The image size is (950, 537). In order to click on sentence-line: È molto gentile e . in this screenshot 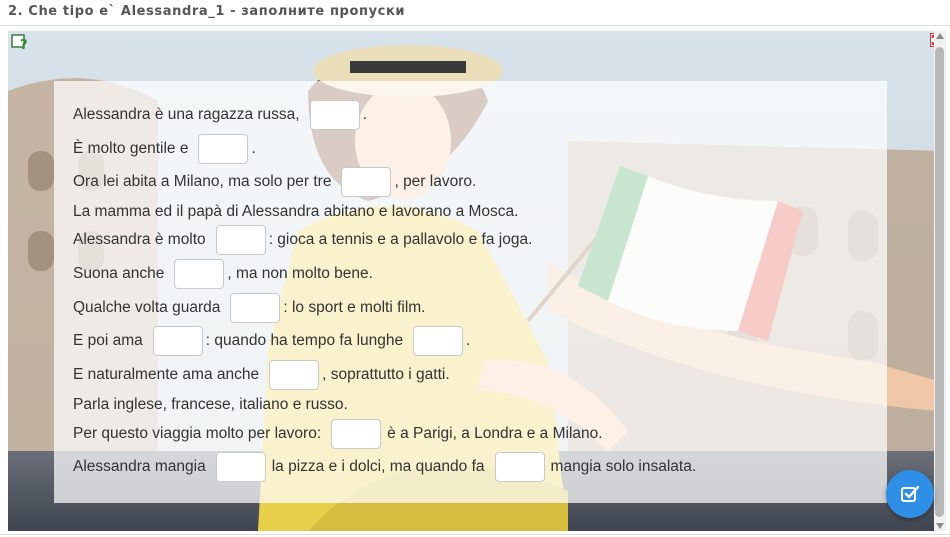, I will do `click(164, 149)`.